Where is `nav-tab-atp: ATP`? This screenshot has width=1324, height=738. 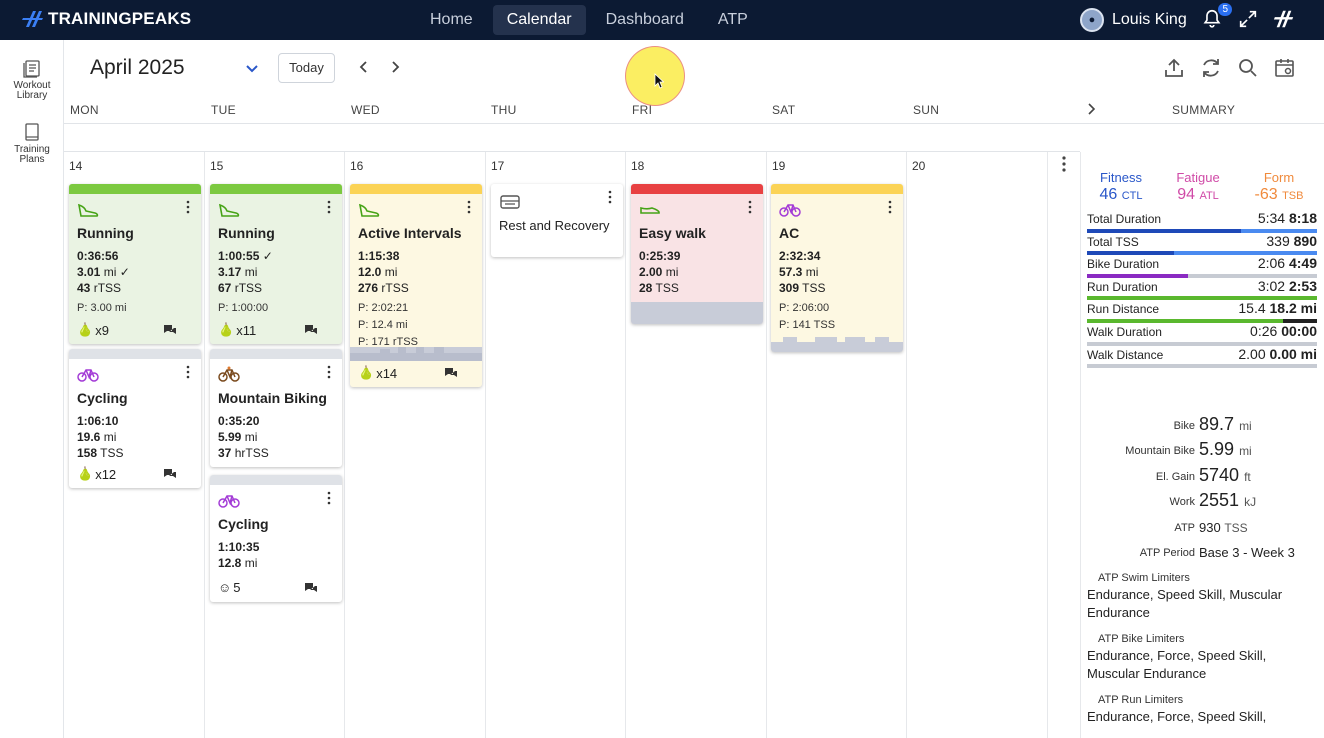 nav-tab-atp: ATP is located at coordinates (733, 20).